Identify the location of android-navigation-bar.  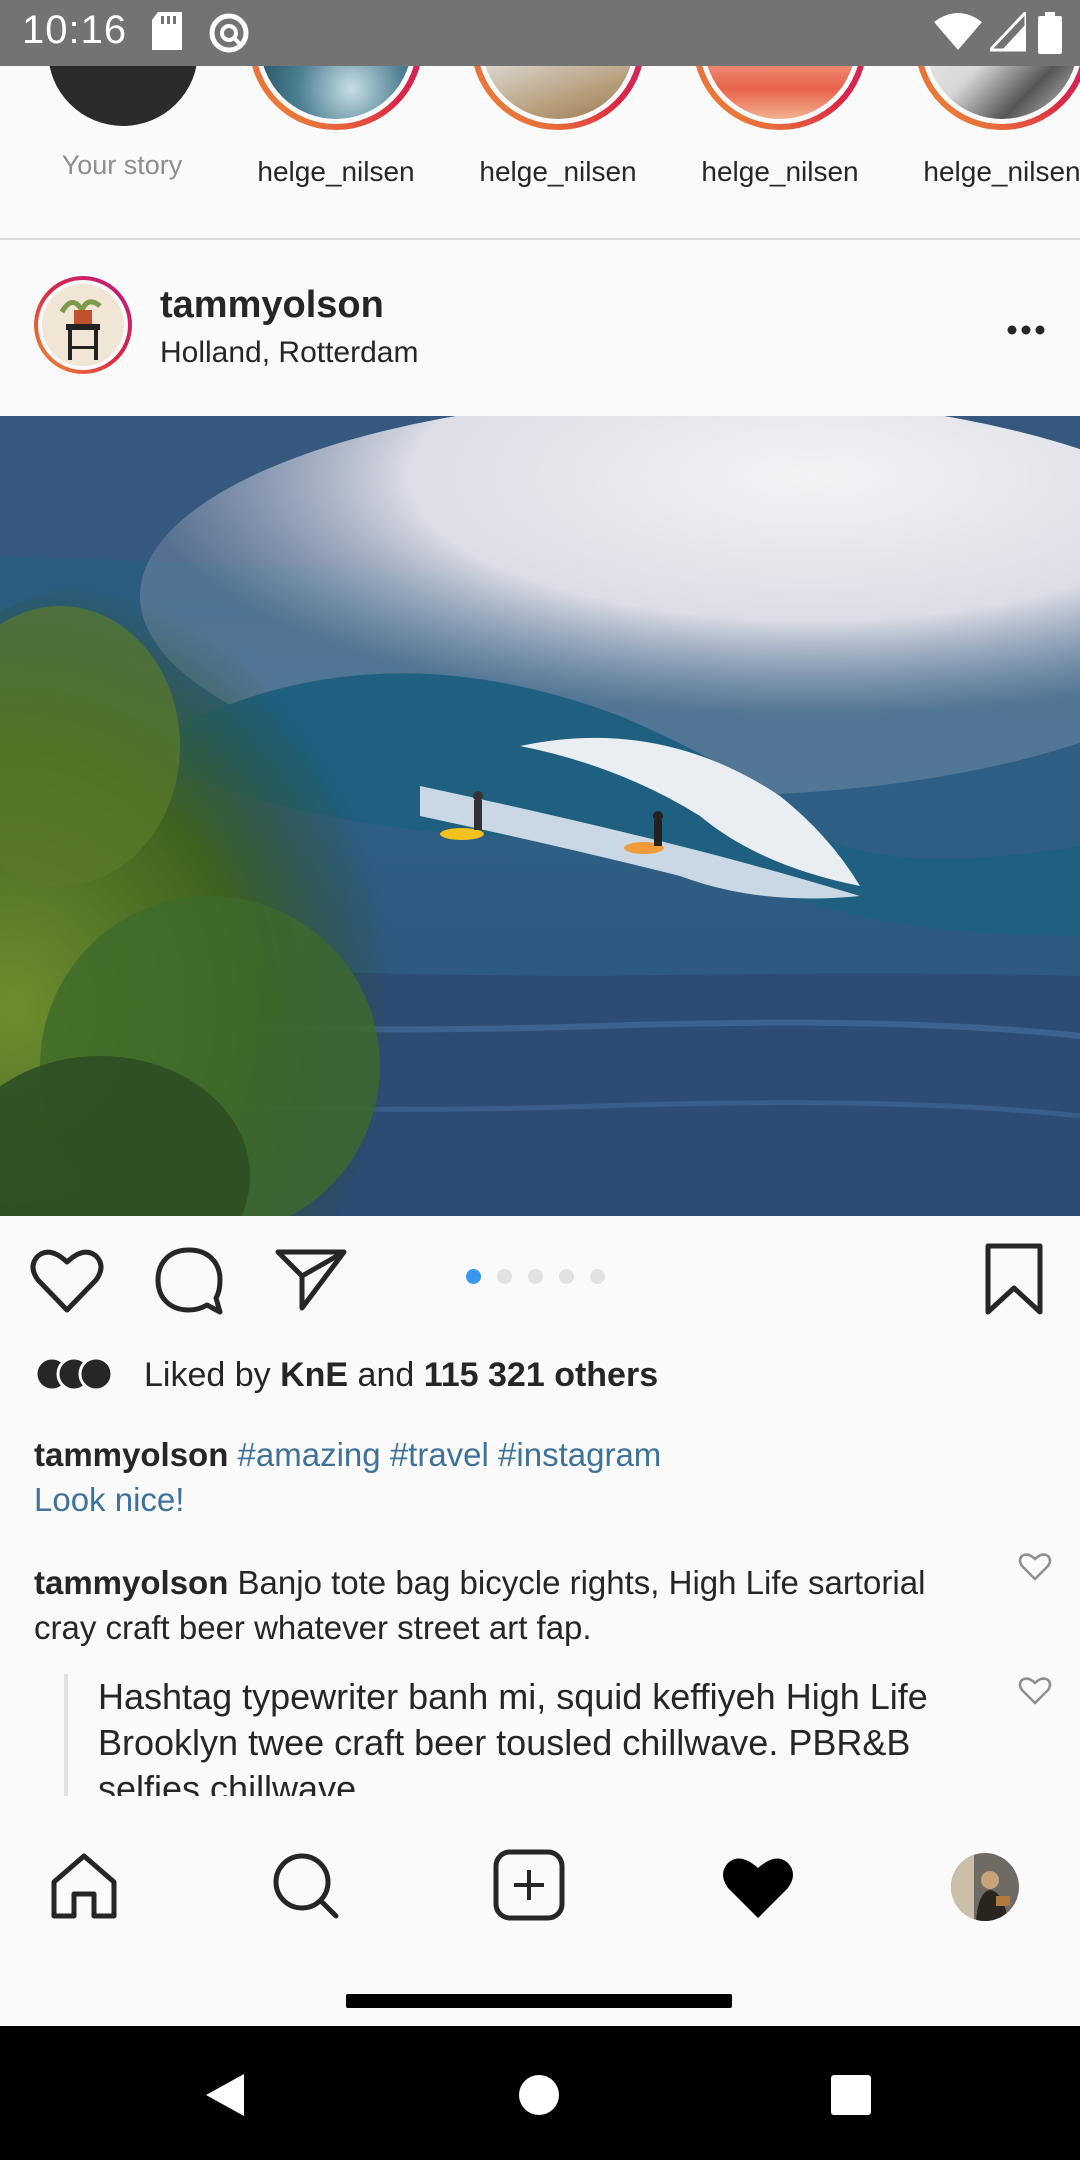
(540, 2093).